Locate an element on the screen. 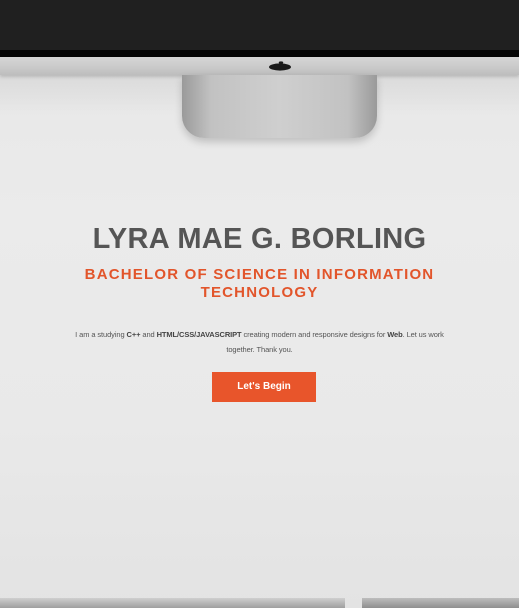 The height and width of the screenshot is (608, 519). intro-segment: I am a studying is located at coordinates (101, 334).